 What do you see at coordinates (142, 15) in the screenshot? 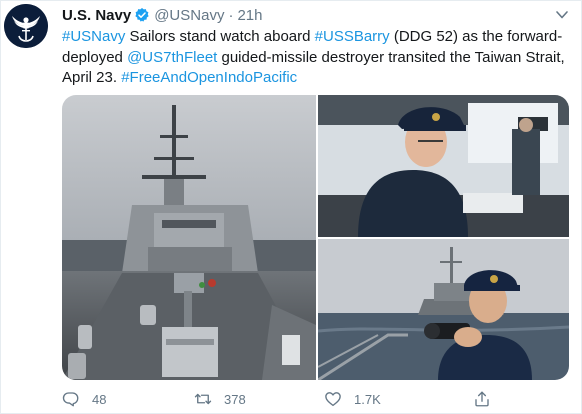
I see `verified-badge-icon` at bounding box center [142, 15].